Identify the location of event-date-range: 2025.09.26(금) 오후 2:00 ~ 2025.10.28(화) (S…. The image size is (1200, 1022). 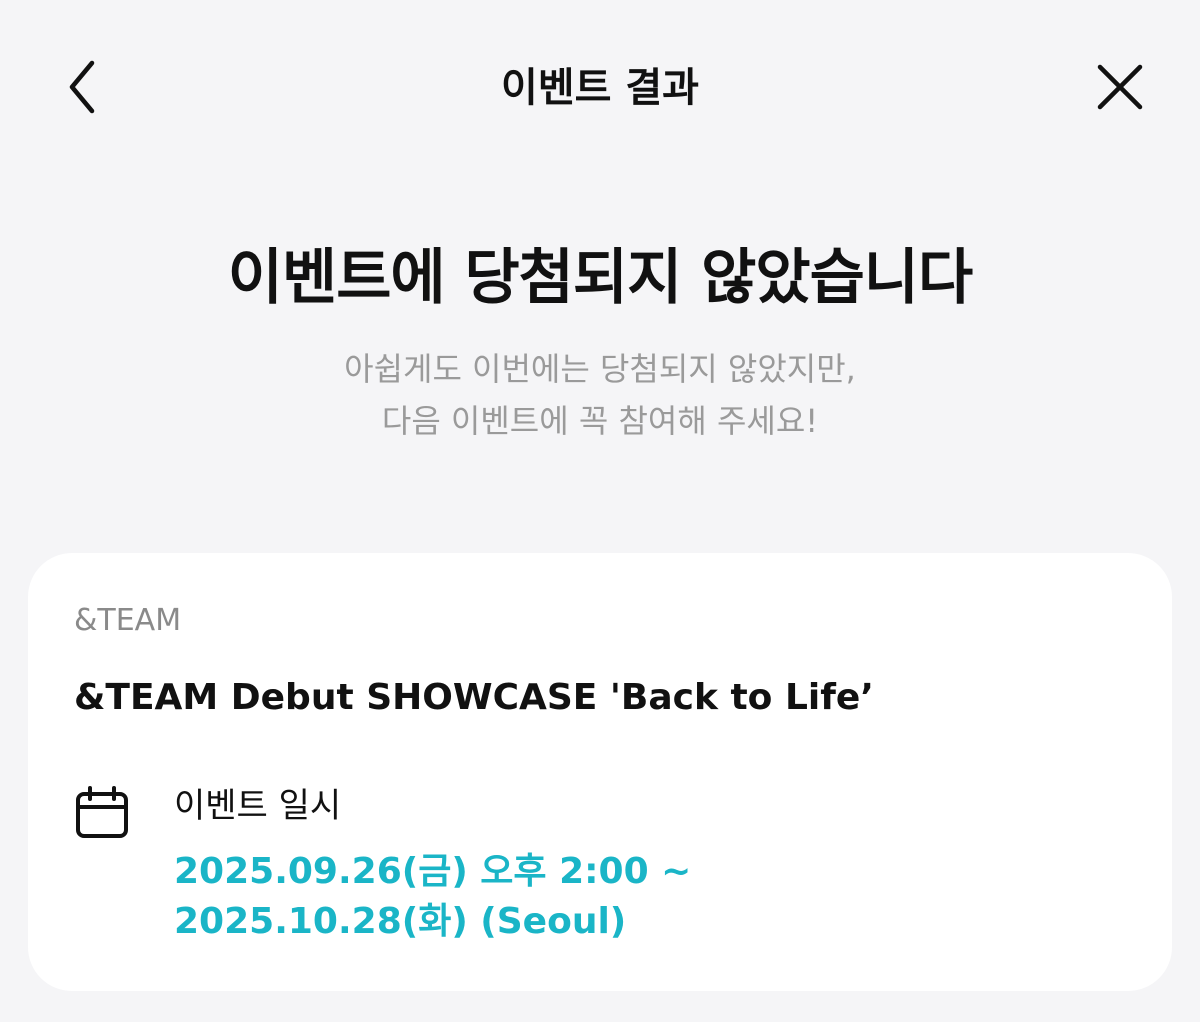
(432, 897).